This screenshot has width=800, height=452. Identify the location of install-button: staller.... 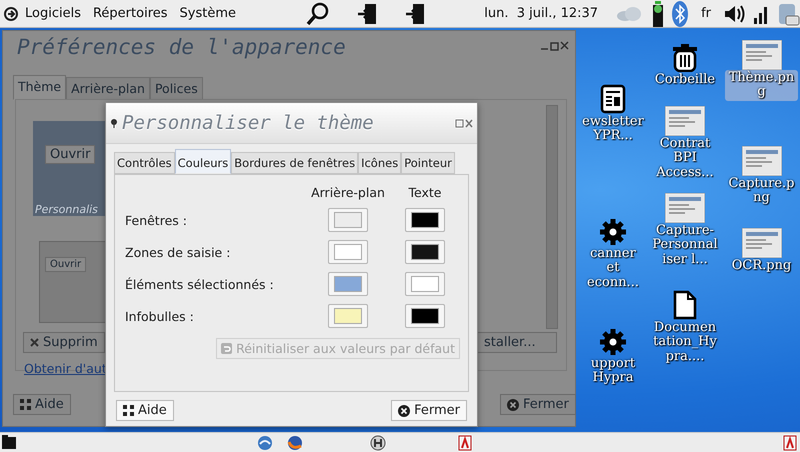
(517, 342).